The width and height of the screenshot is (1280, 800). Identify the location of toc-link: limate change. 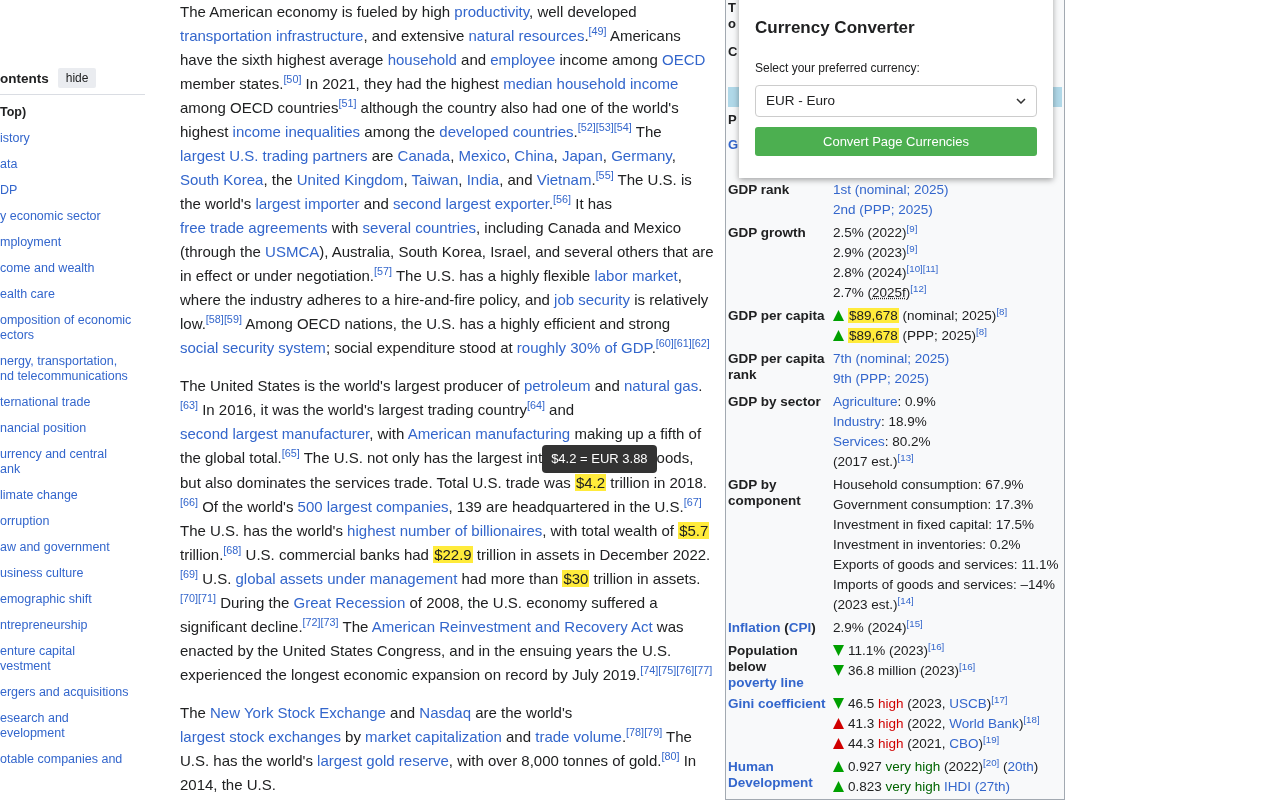
(72, 495).